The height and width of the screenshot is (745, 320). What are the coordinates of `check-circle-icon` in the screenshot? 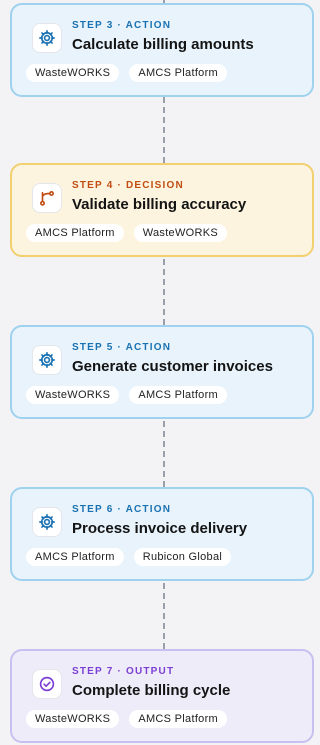 It's located at (47, 684).